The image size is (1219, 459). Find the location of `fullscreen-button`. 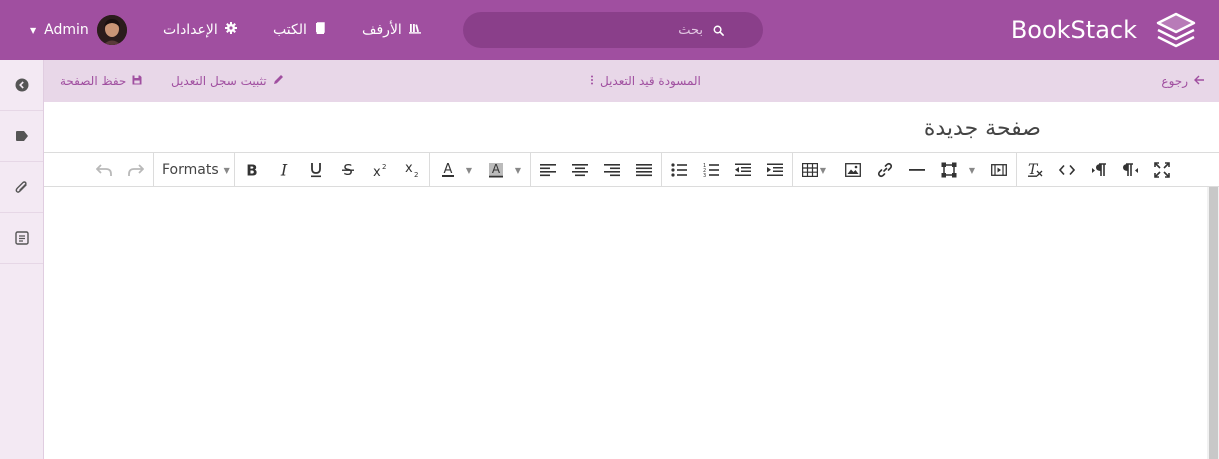

fullscreen-button is located at coordinates (1162, 170).